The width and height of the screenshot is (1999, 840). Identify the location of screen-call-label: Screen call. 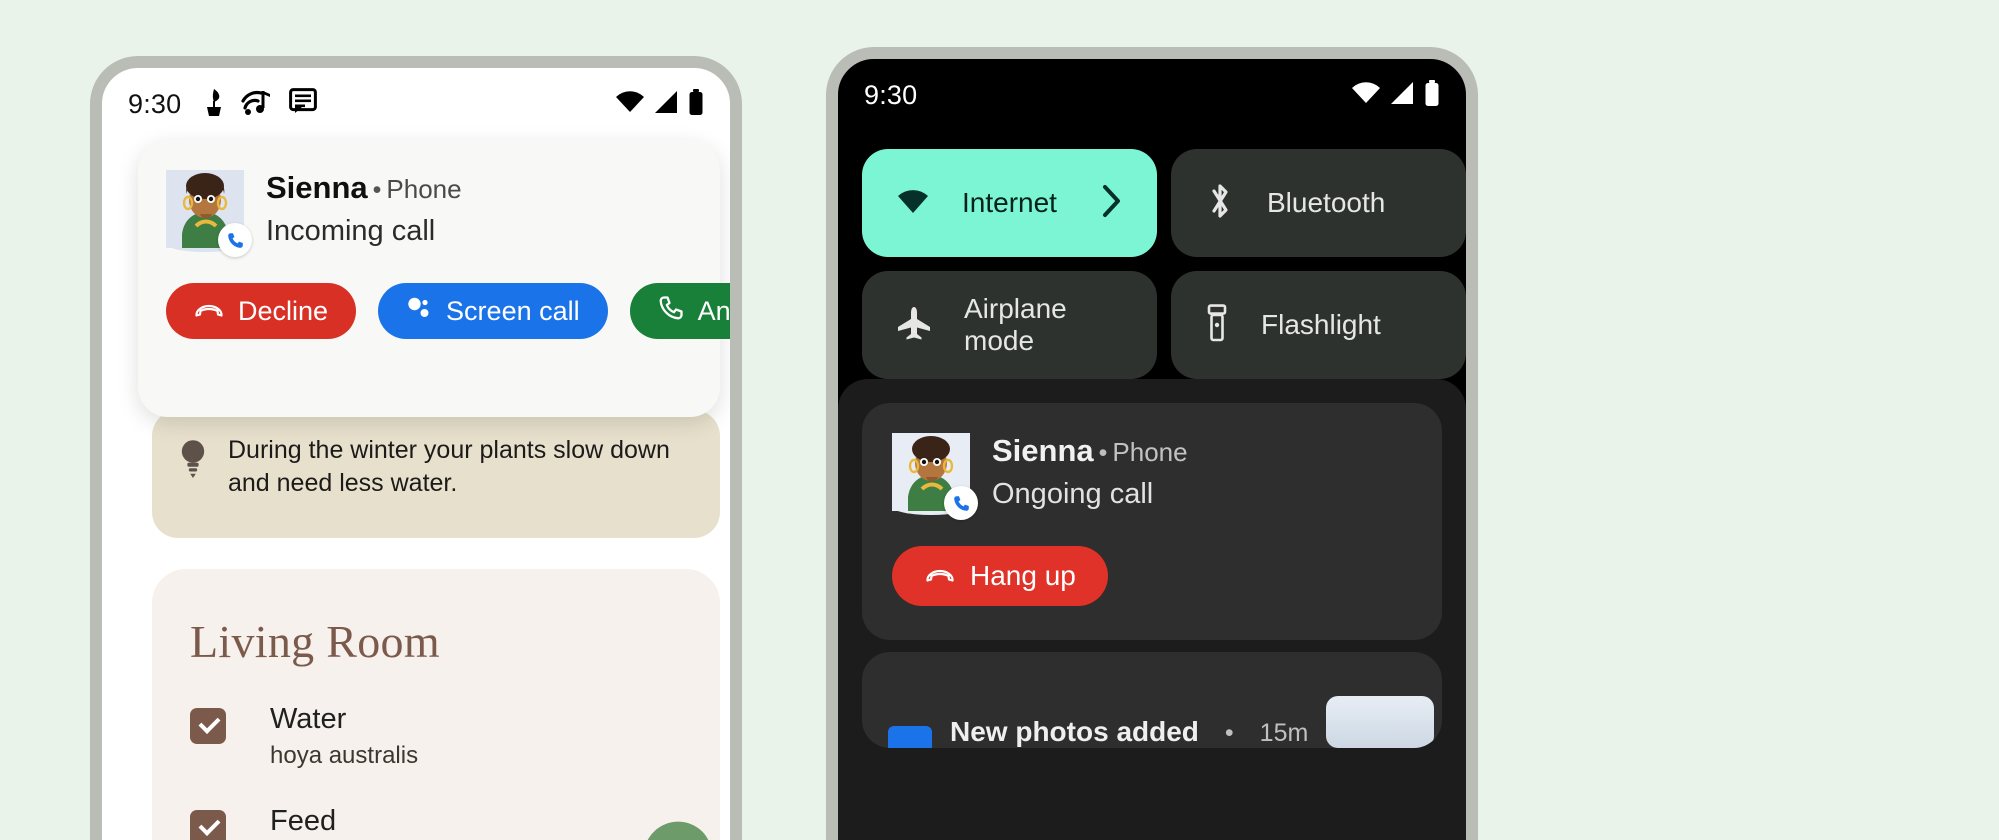
(513, 310).